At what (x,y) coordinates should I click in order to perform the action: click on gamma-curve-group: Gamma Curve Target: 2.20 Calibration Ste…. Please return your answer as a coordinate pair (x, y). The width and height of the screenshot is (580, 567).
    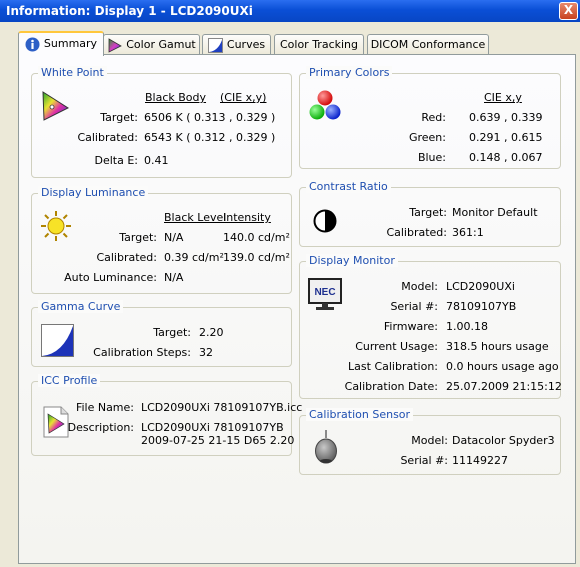
    Looking at the image, I should click on (161, 333).